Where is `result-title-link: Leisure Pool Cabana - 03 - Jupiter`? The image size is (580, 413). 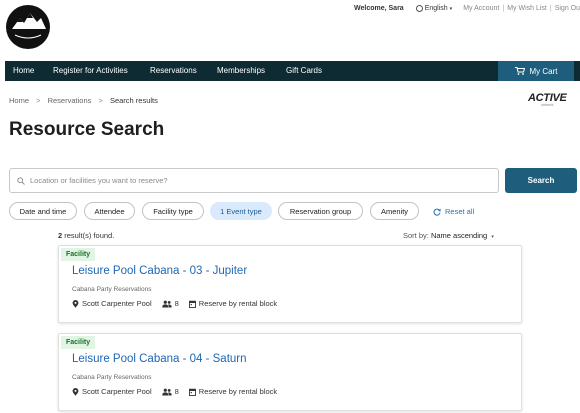 result-title-link: Leisure Pool Cabana - 03 - Jupiter is located at coordinates (159, 271).